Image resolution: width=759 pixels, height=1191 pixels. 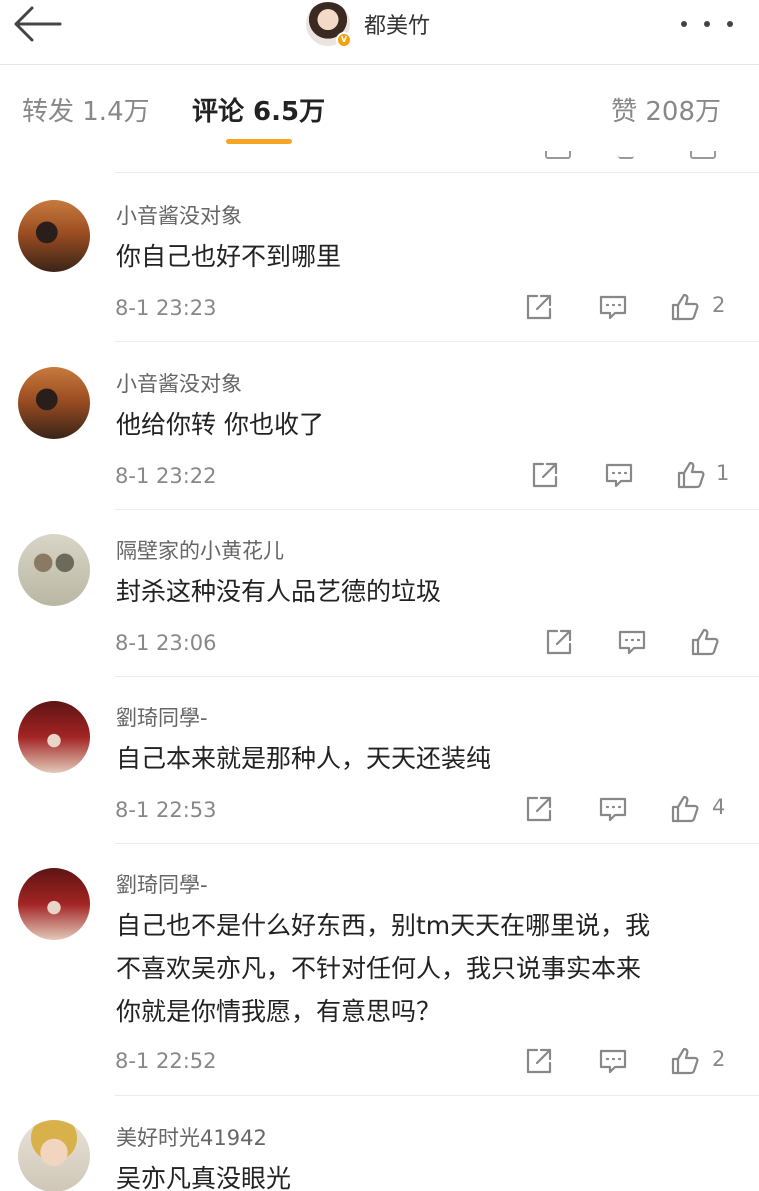 What do you see at coordinates (344, 40) in the screenshot?
I see `verified-badge-icon: V` at bounding box center [344, 40].